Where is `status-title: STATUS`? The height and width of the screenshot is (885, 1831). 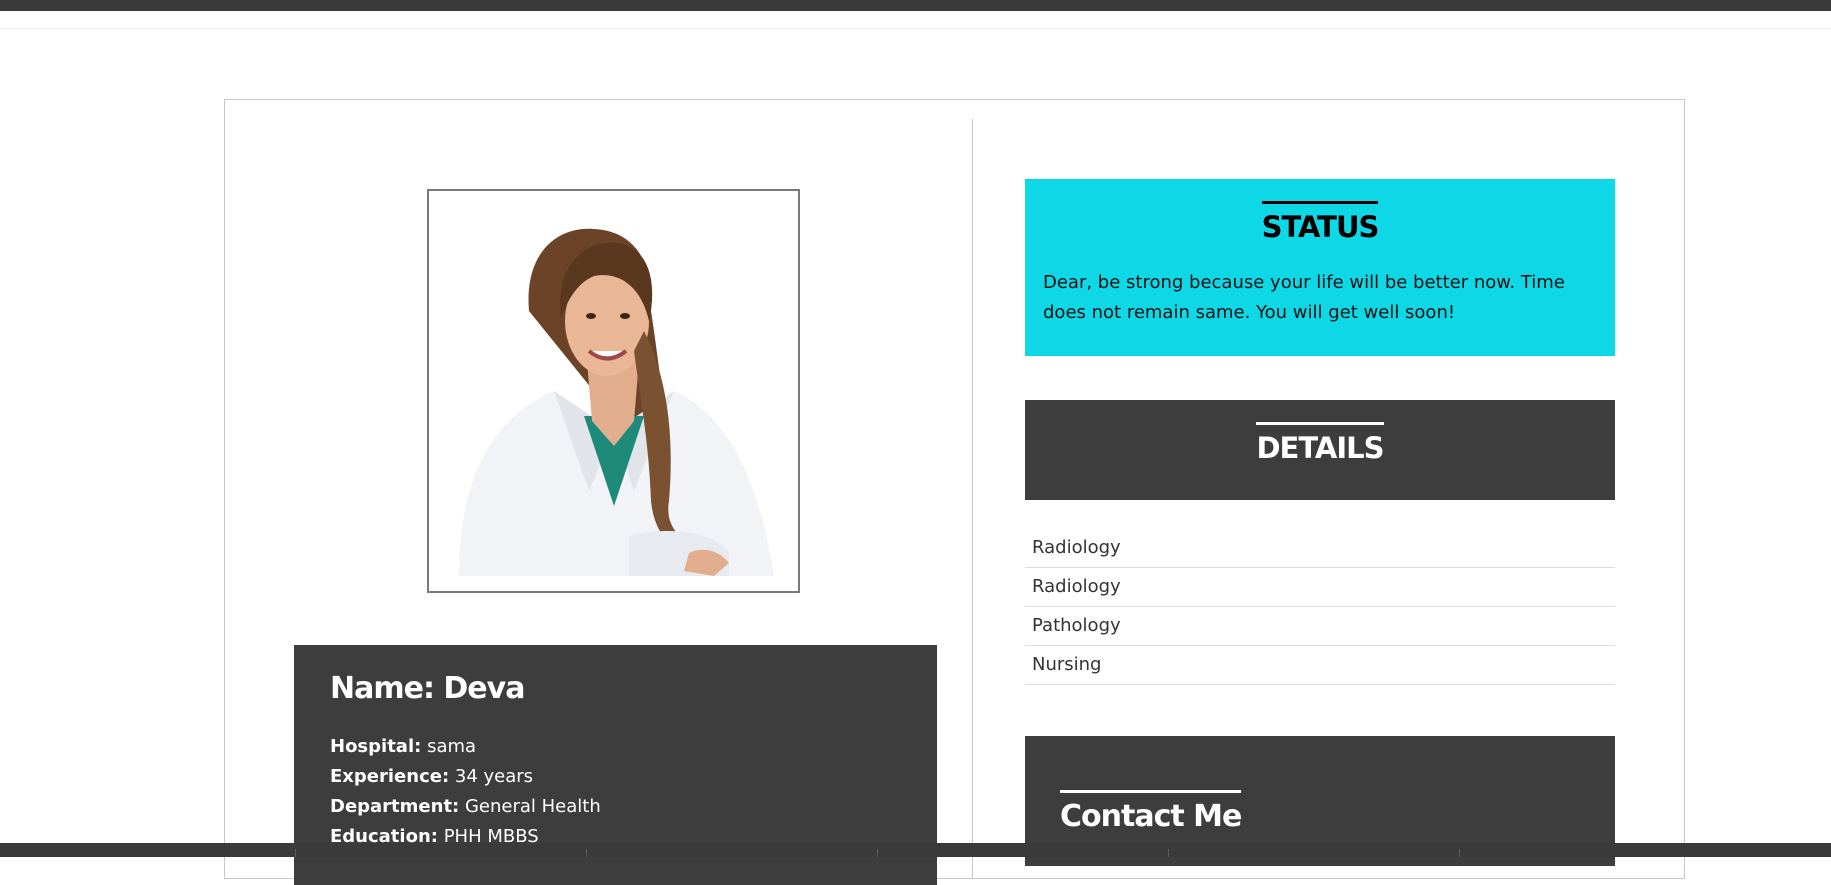
status-title: STATUS is located at coordinates (1320, 222).